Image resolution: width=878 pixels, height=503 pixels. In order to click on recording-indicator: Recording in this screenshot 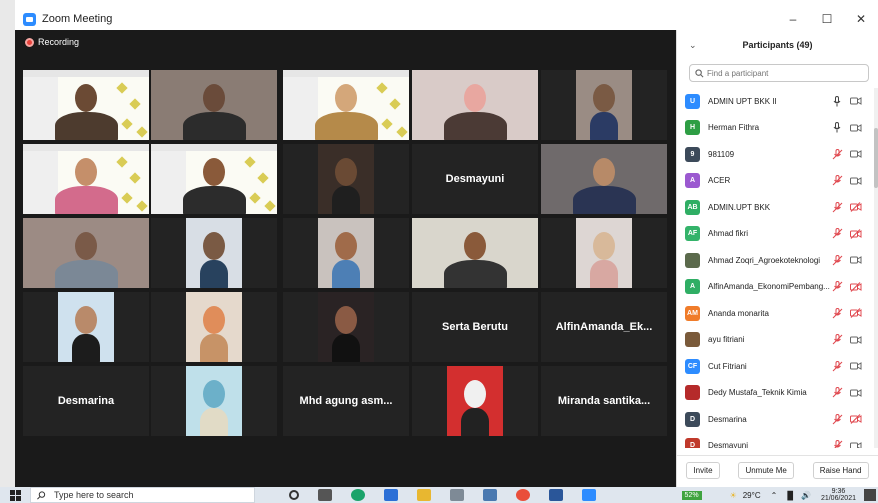, I will do `click(52, 42)`.